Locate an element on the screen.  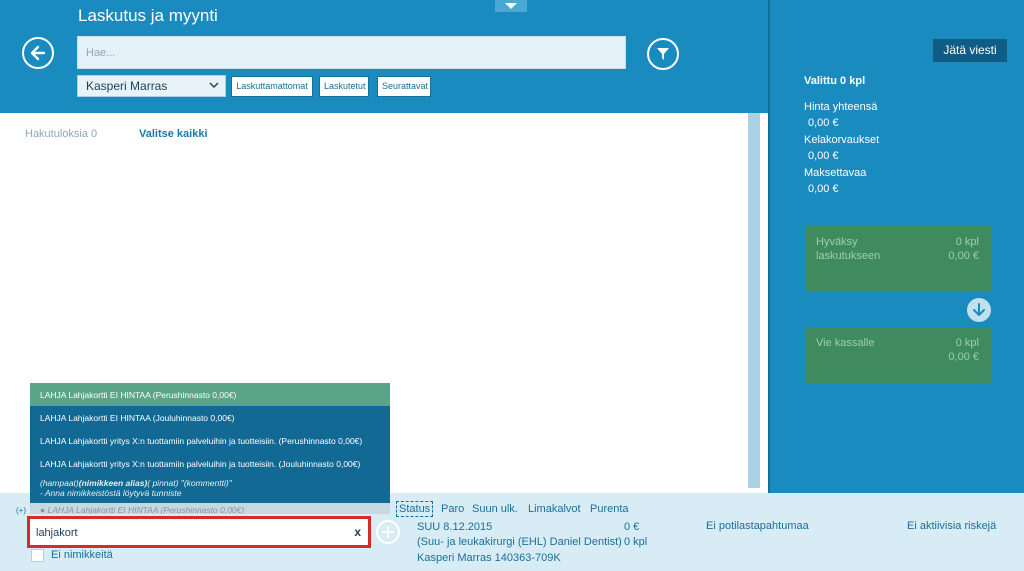
plus-icon is located at coordinates (388, 532).